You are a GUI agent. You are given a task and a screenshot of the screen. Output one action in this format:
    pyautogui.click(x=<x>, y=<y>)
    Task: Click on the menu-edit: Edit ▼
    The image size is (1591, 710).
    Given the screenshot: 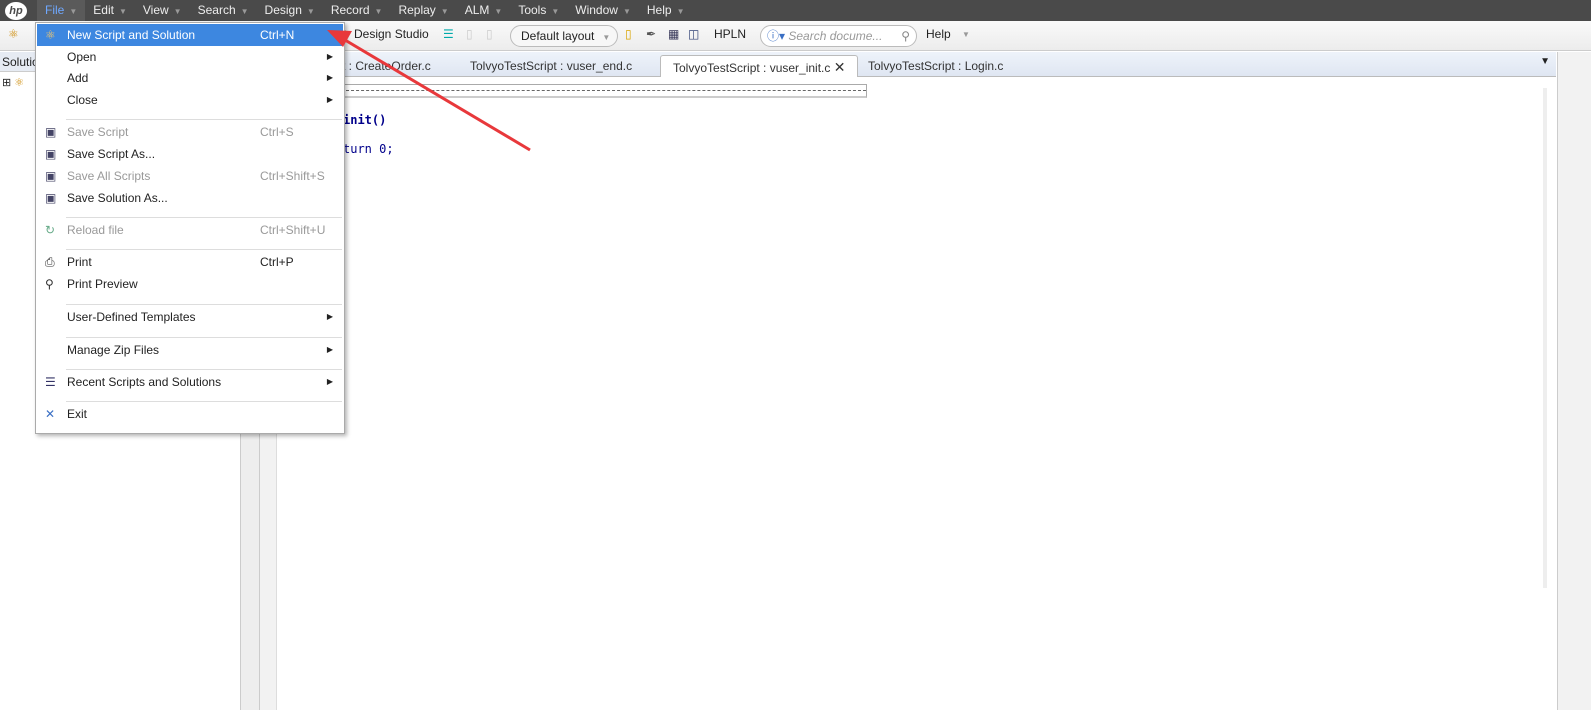 What is the action you would take?
    pyautogui.click(x=110, y=10)
    